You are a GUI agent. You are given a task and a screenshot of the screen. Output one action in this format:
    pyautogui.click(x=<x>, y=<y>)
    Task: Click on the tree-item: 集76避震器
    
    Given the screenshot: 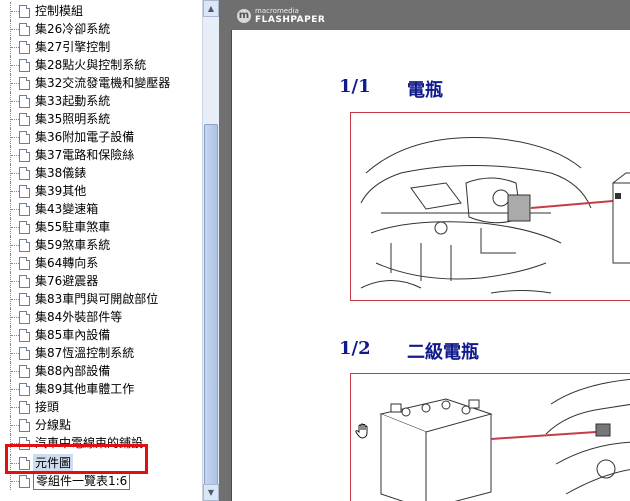 What is the action you would take?
    pyautogui.click(x=101, y=281)
    